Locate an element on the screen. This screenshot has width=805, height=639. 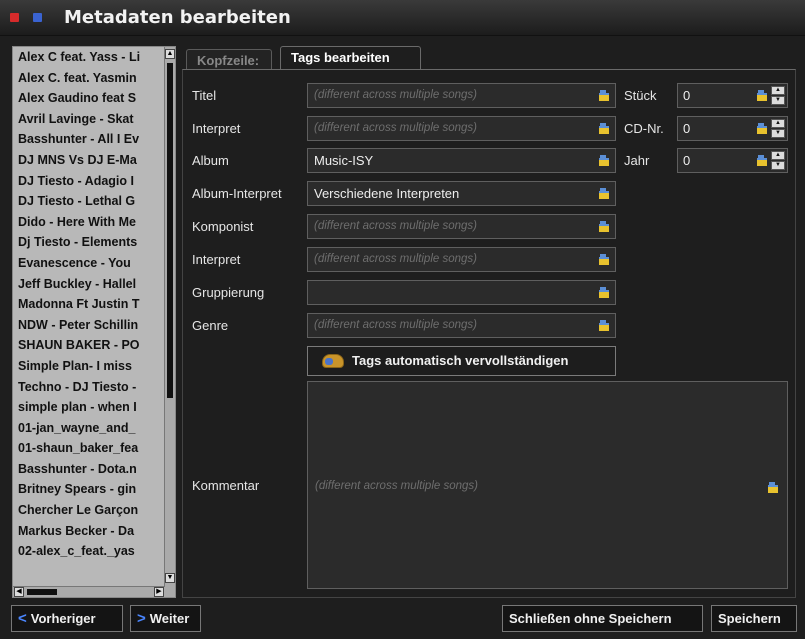
album-value: Music-ISY is located at coordinates (344, 160).